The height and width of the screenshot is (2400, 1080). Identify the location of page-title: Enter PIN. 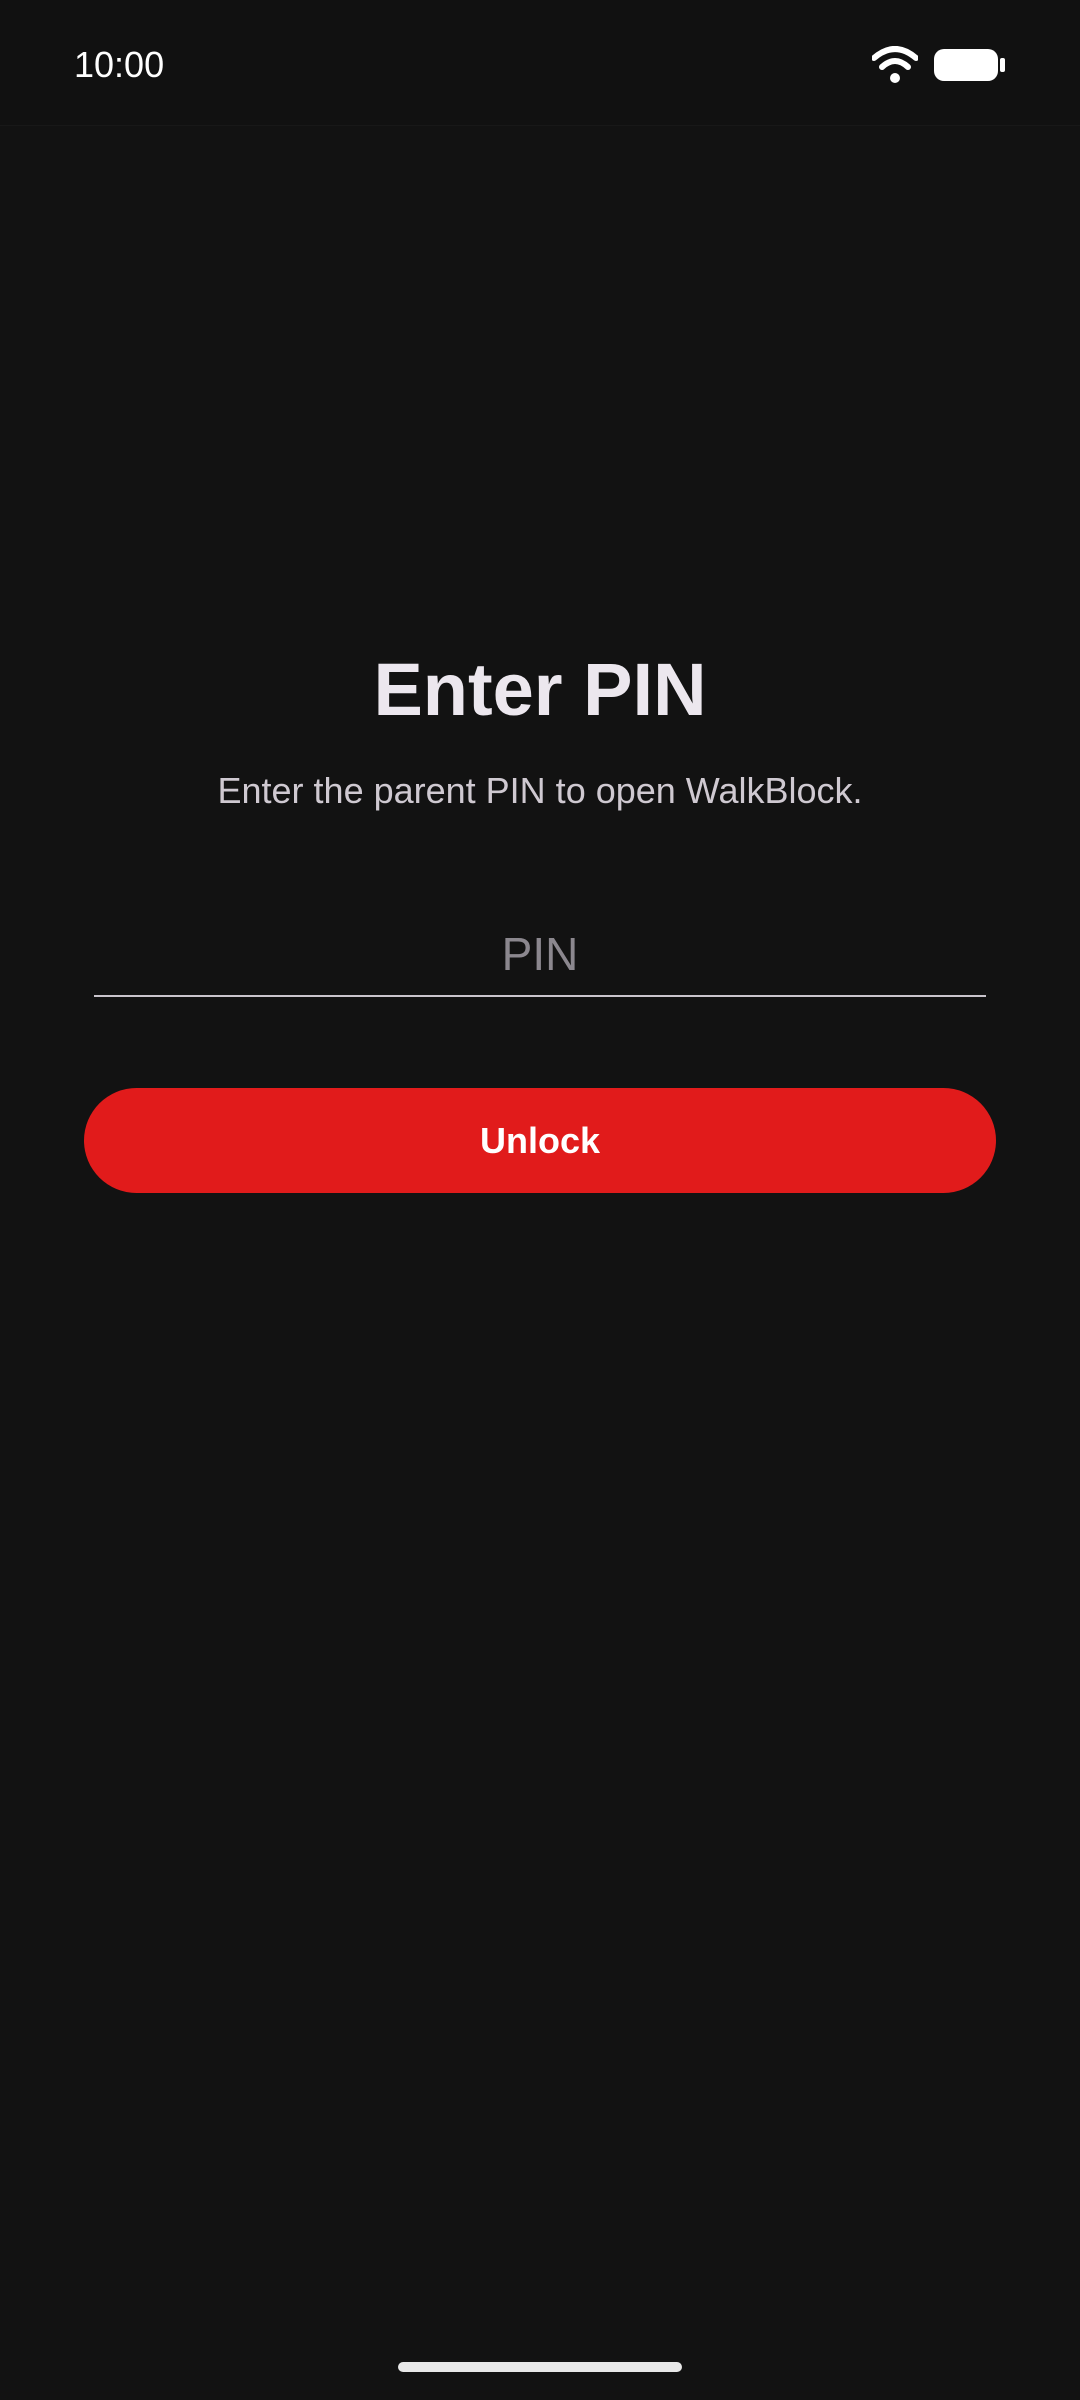
(540, 689).